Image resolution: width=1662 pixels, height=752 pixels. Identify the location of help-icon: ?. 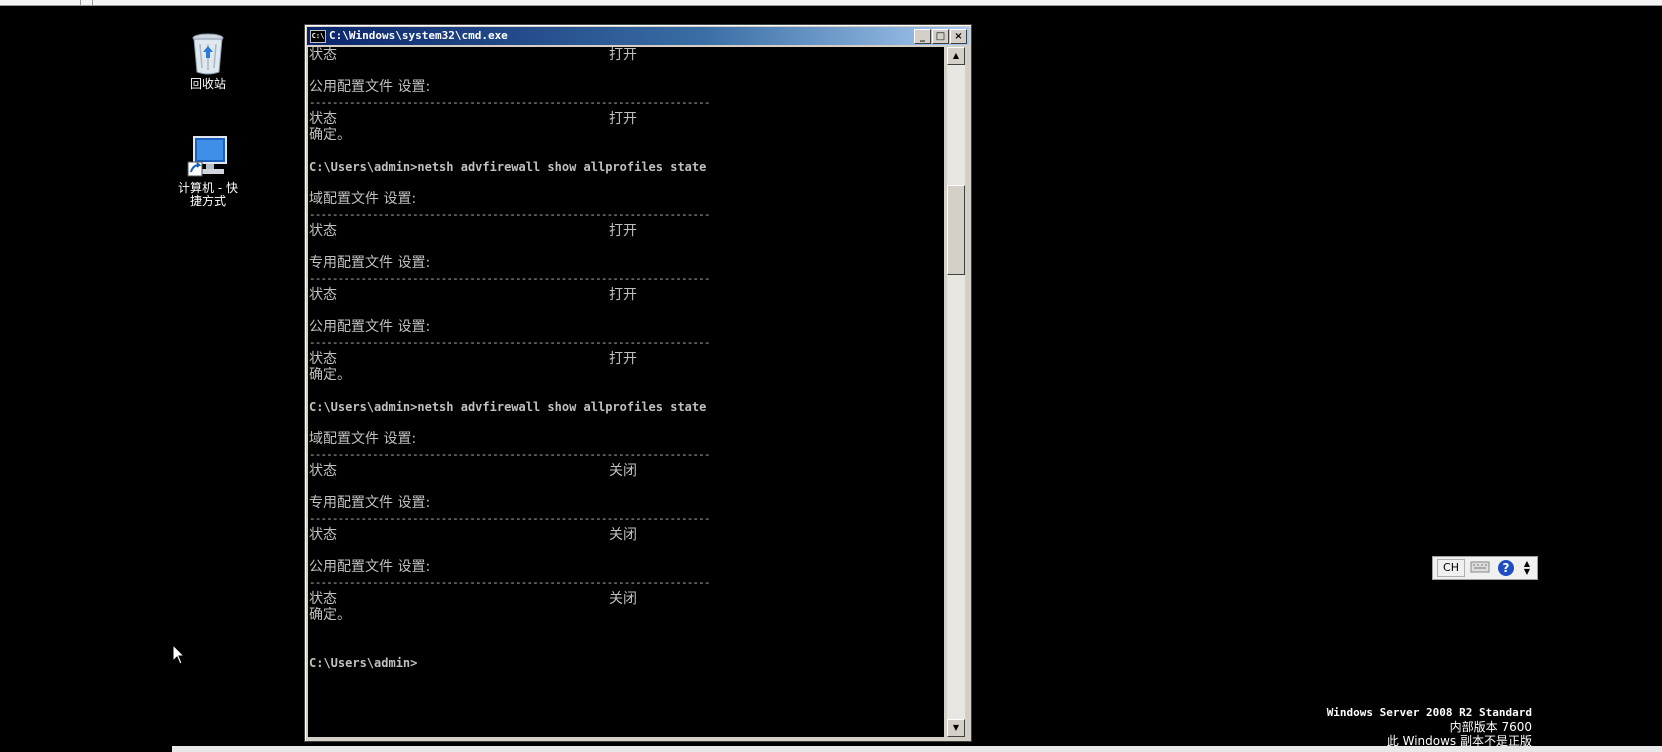
(1506, 568).